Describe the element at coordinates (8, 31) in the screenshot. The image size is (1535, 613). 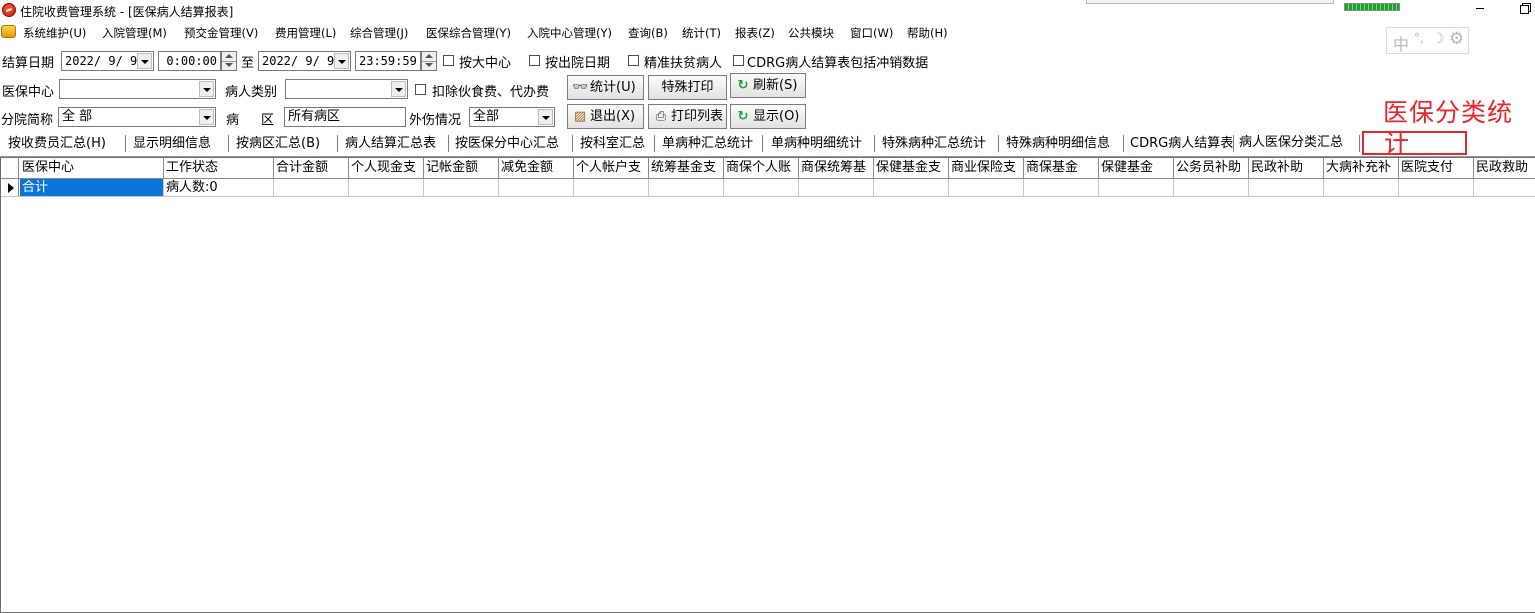
I see `mdi-child-icon` at that location.